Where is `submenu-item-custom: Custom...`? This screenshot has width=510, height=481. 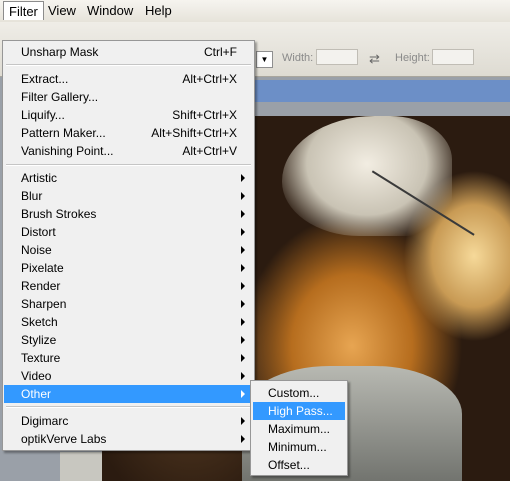
submenu-item-custom: Custom... is located at coordinates (299, 393).